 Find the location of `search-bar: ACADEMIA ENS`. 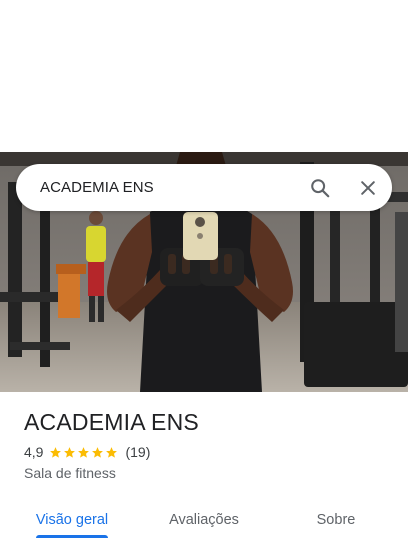

search-bar: ACADEMIA ENS is located at coordinates (204, 187).